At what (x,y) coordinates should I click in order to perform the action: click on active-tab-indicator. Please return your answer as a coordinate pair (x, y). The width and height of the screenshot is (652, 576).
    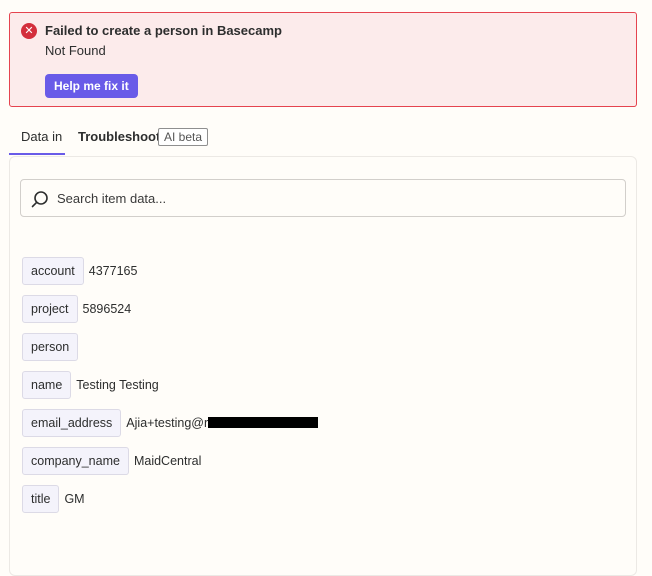
    Looking at the image, I should click on (37, 154).